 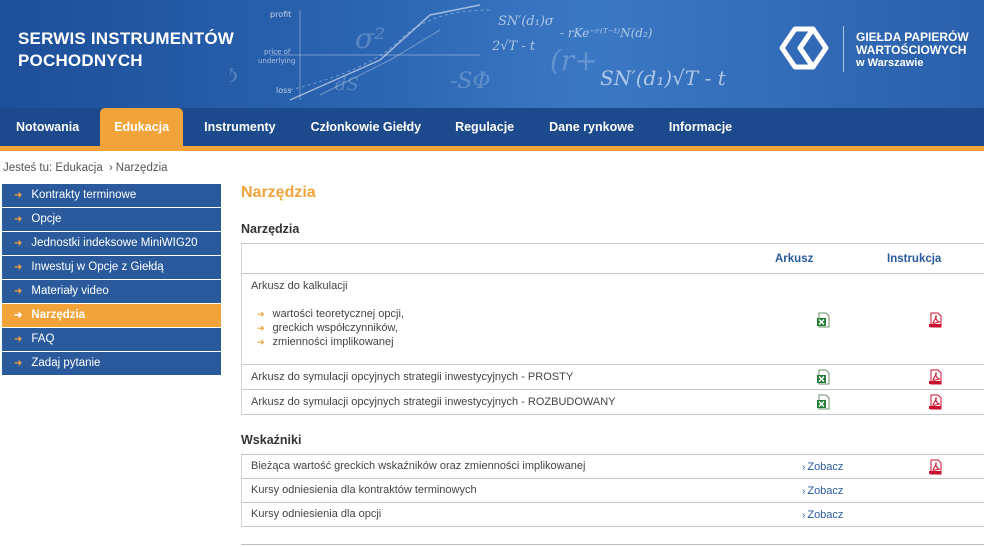 I want to click on row-label: Kursy odniesienia dla opcji, so click(x=316, y=514).